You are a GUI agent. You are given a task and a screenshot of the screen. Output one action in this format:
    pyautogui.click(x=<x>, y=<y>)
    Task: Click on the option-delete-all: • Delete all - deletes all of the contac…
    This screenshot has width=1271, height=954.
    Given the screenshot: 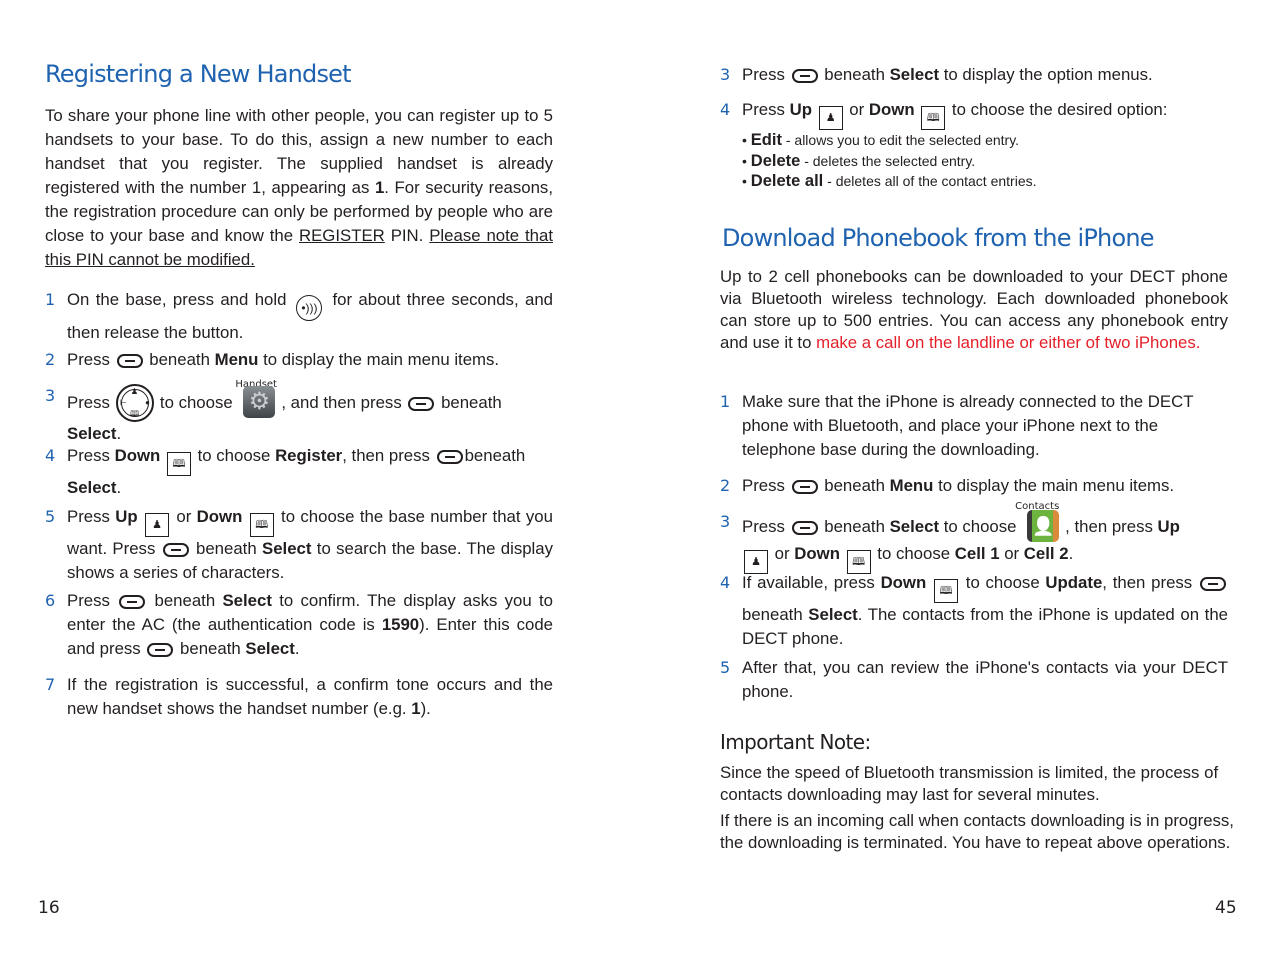 What is the action you would take?
    pyautogui.click(x=889, y=181)
    